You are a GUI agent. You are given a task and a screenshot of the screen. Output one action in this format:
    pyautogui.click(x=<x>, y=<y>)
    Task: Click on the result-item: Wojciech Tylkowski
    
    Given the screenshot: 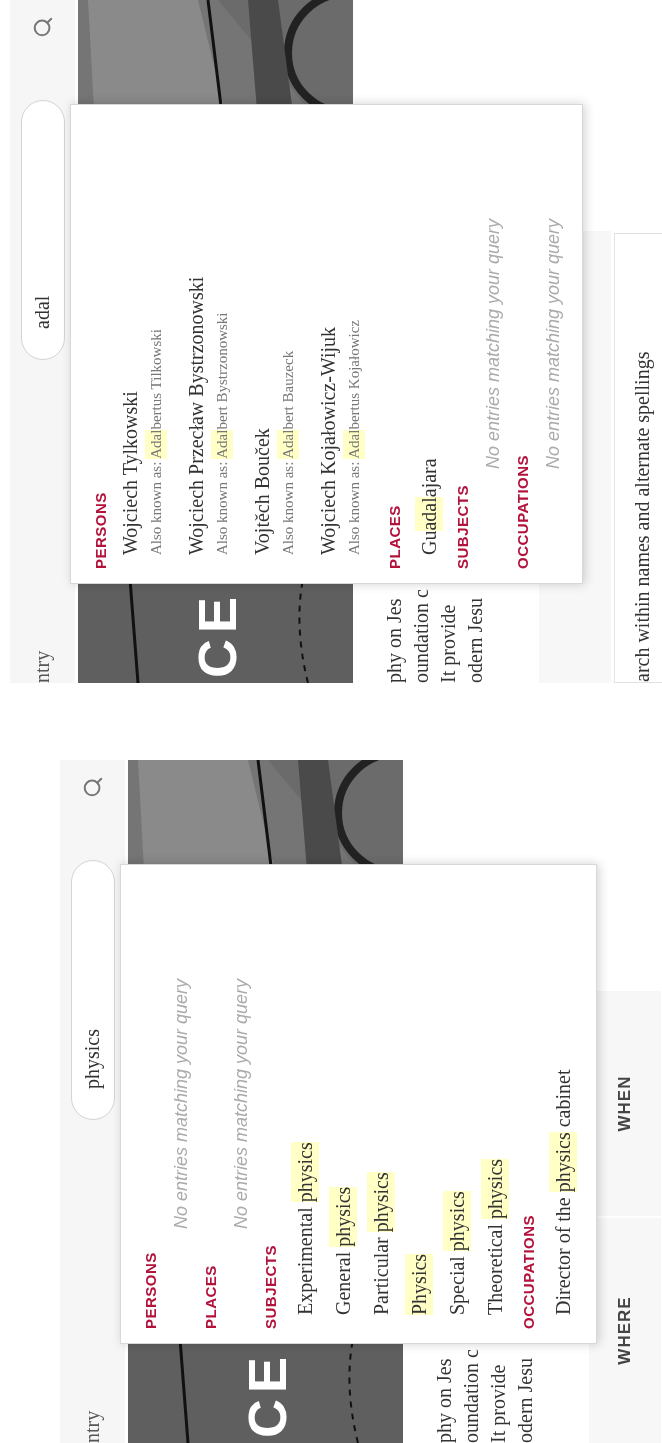 What is the action you would take?
    pyautogui.click(x=130, y=473)
    